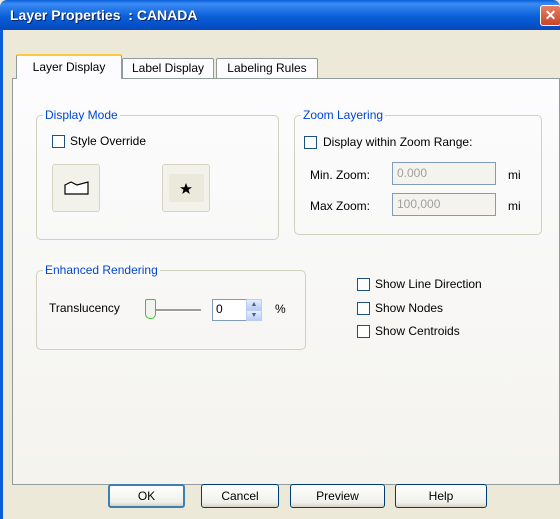 The image size is (560, 519). Describe the element at coordinates (280, 15) in the screenshot. I see `title-bar: Layer Properties : CANADA` at that location.